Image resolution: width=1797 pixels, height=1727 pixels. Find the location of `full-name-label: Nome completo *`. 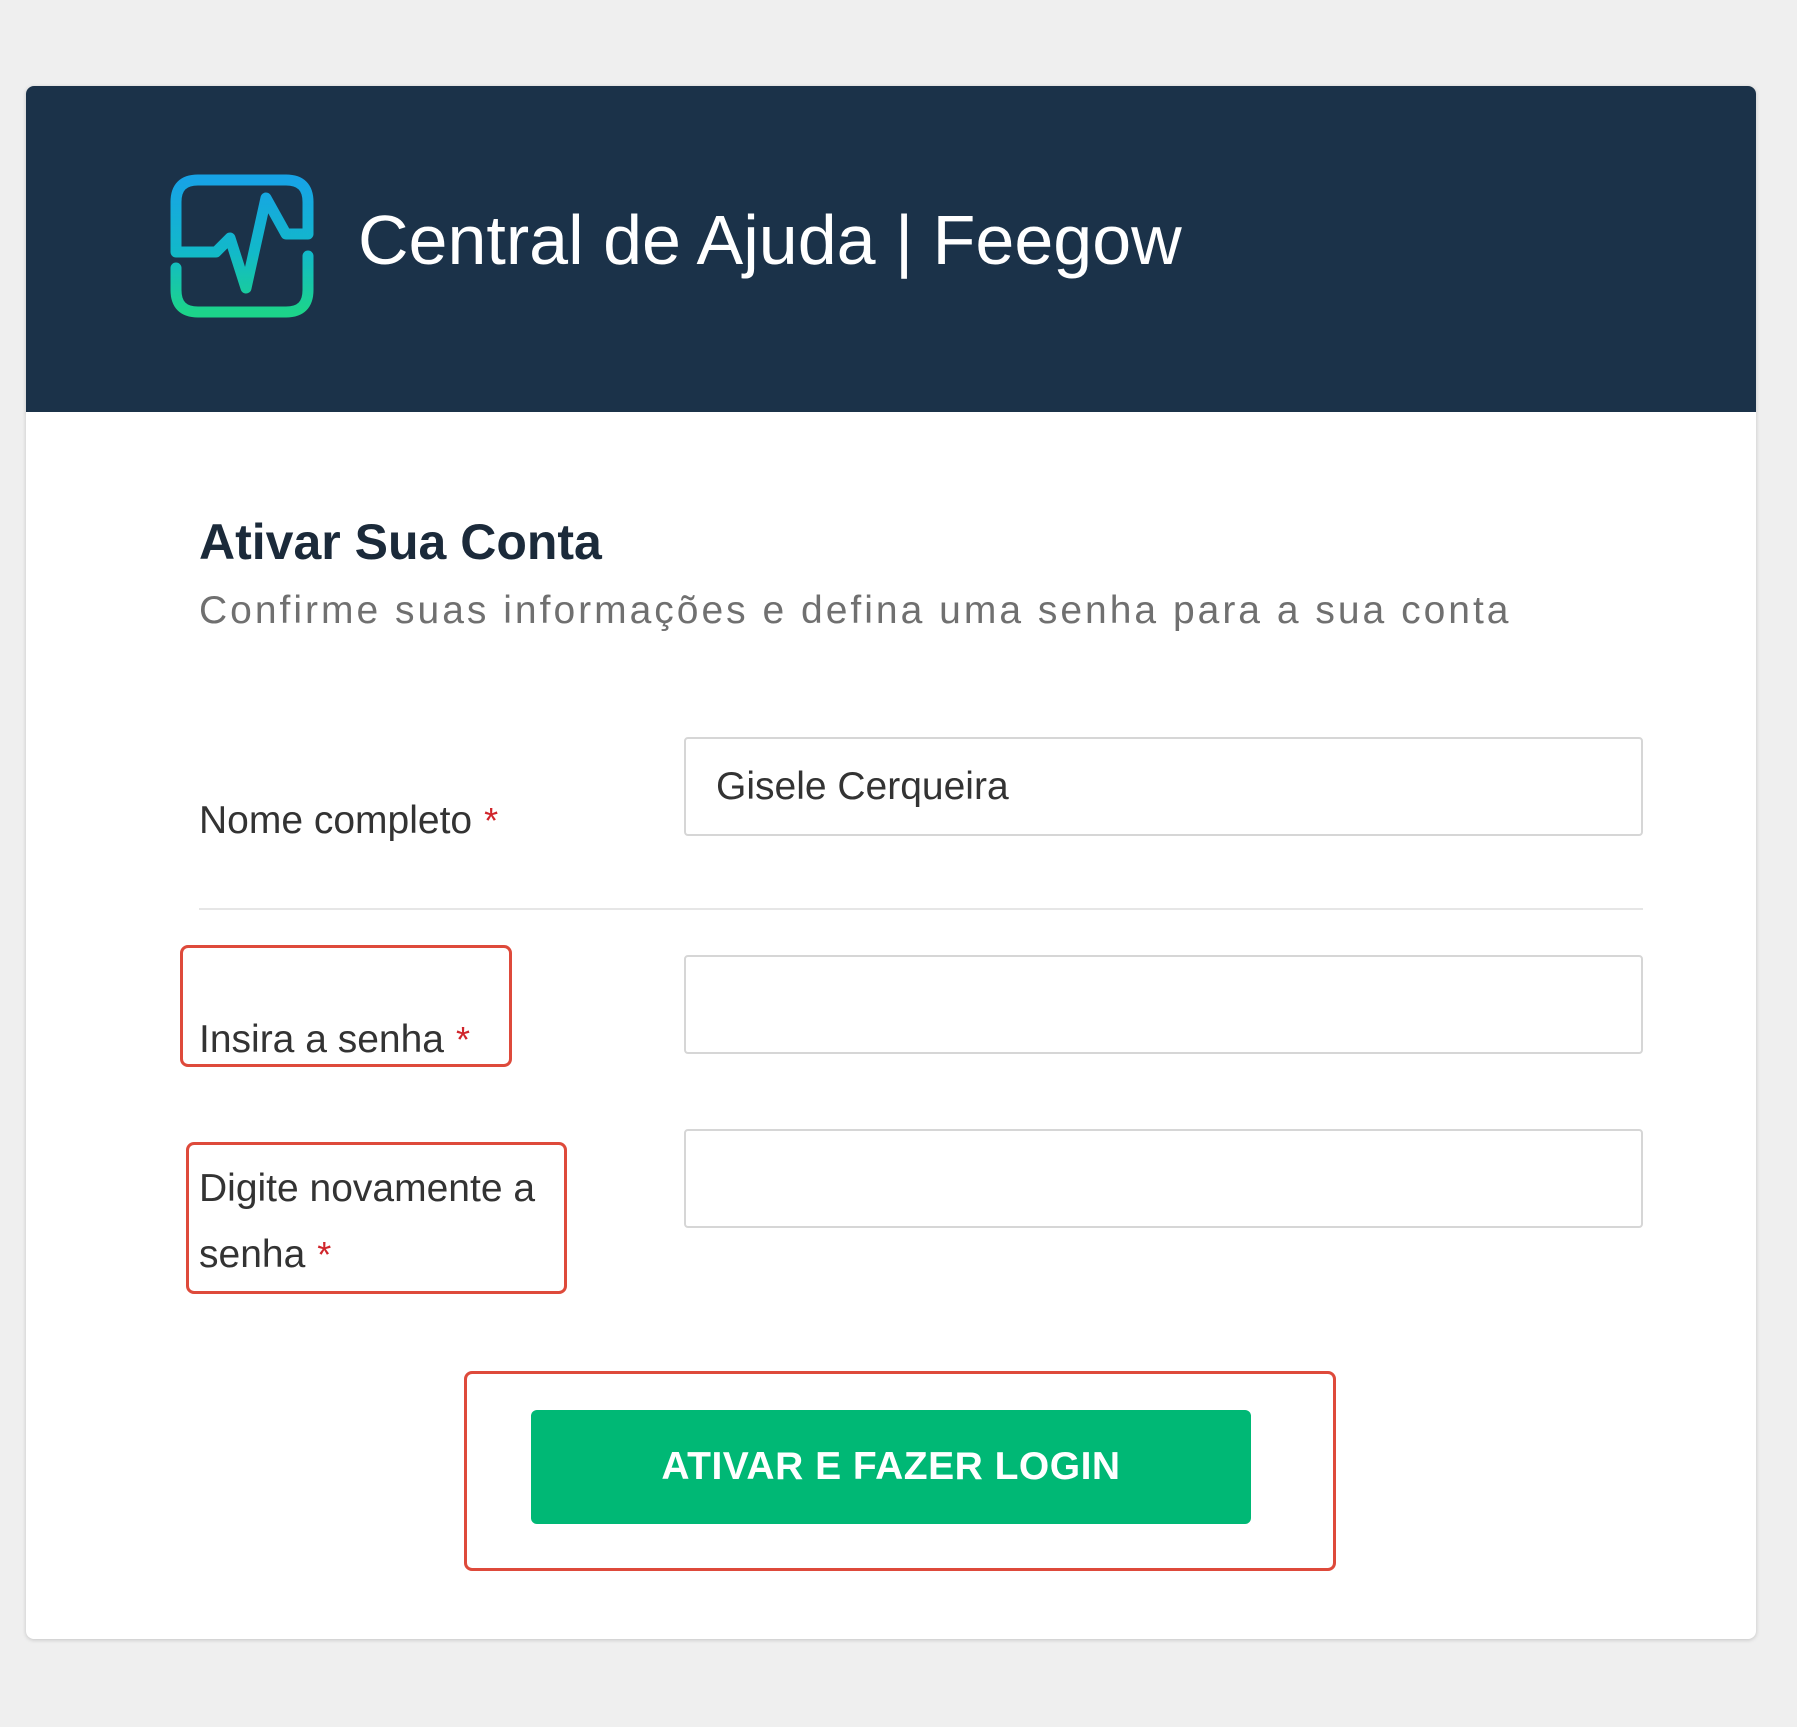

full-name-label: Nome completo * is located at coordinates (348, 821).